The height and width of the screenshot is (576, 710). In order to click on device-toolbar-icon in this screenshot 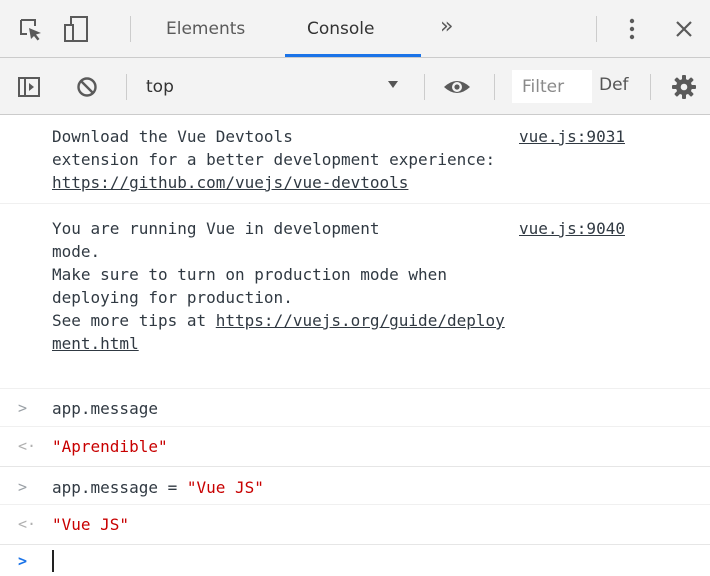, I will do `click(76, 29)`.